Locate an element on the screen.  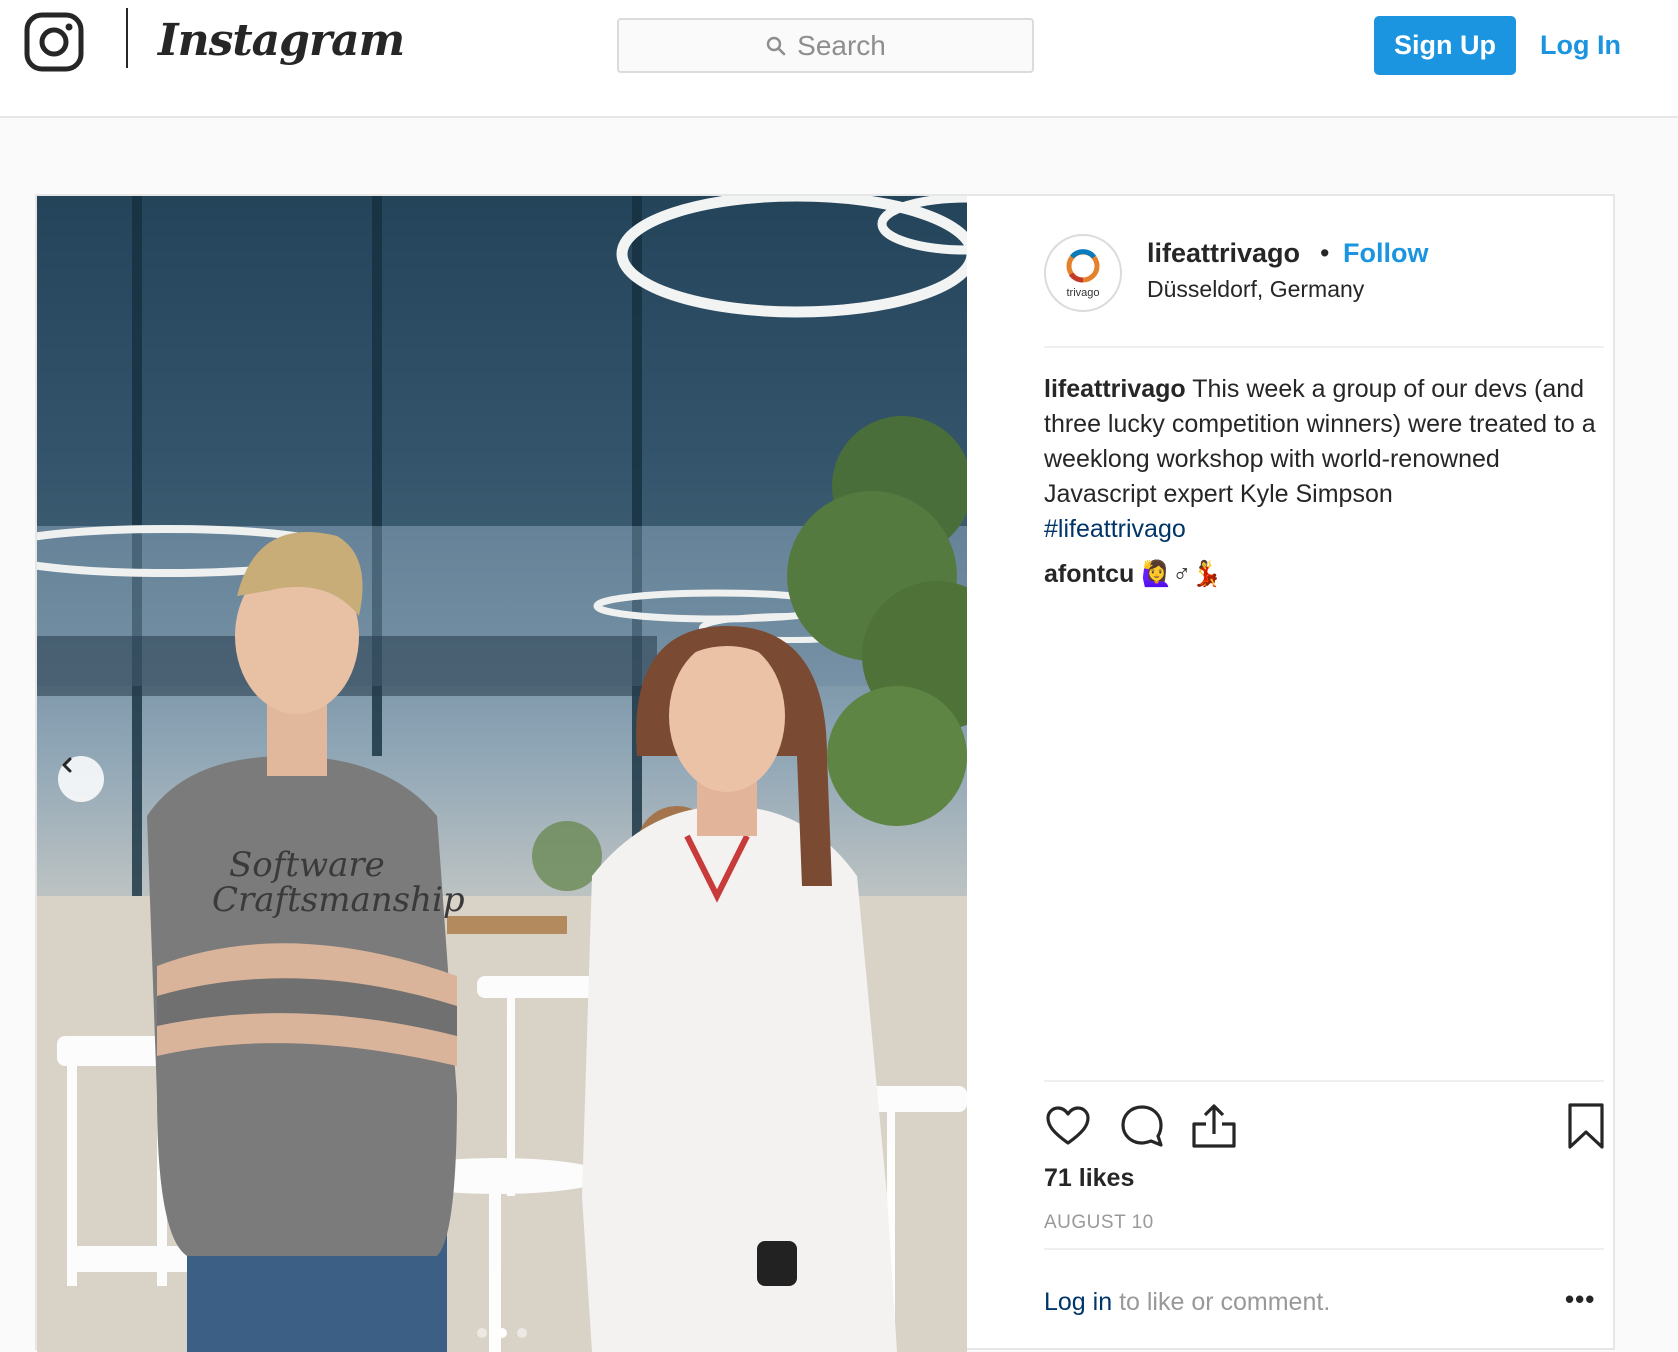
top-navigation-bar: Instagram Search Sign Up Log In is located at coordinates (839, 59).